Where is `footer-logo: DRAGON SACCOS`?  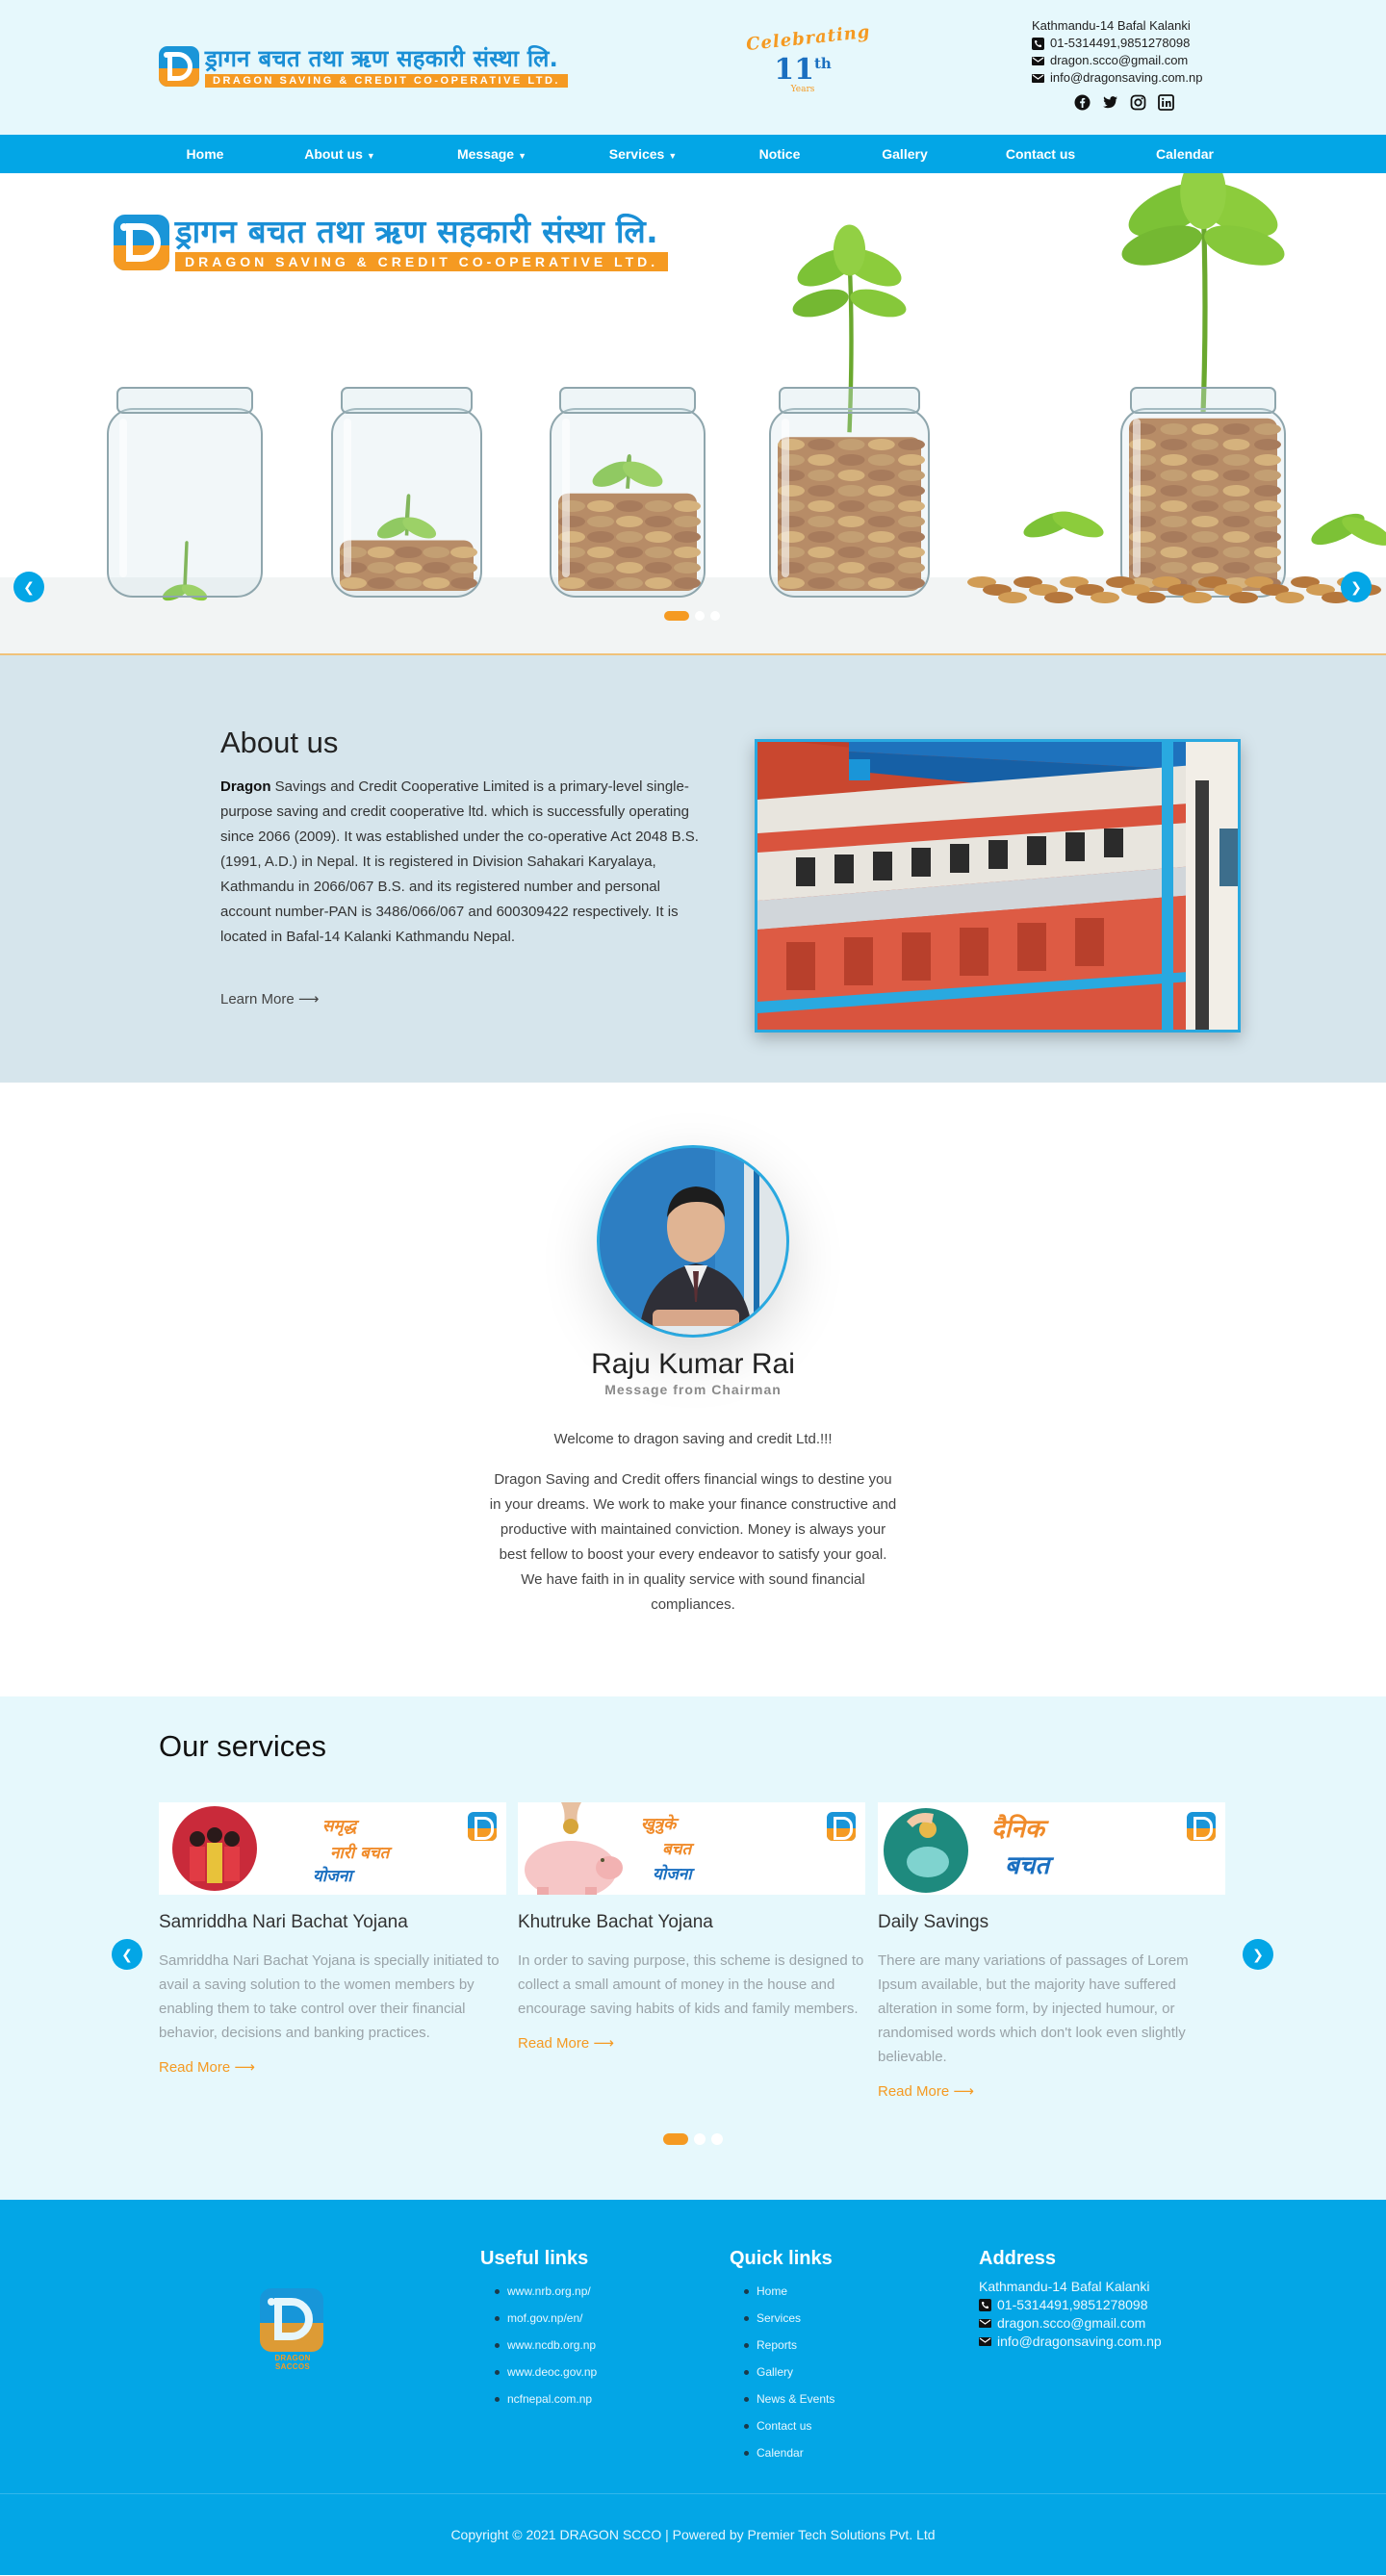
footer-logo: DRAGON SACCOS is located at coordinates (292, 2329).